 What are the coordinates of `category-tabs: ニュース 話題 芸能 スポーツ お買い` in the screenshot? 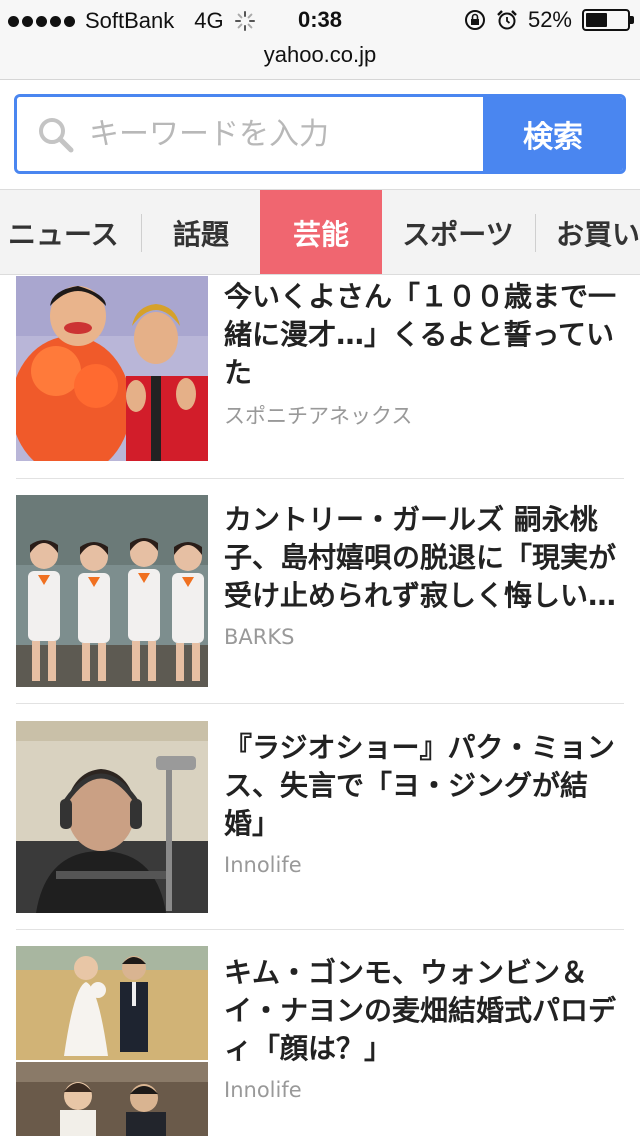 It's located at (320, 232).